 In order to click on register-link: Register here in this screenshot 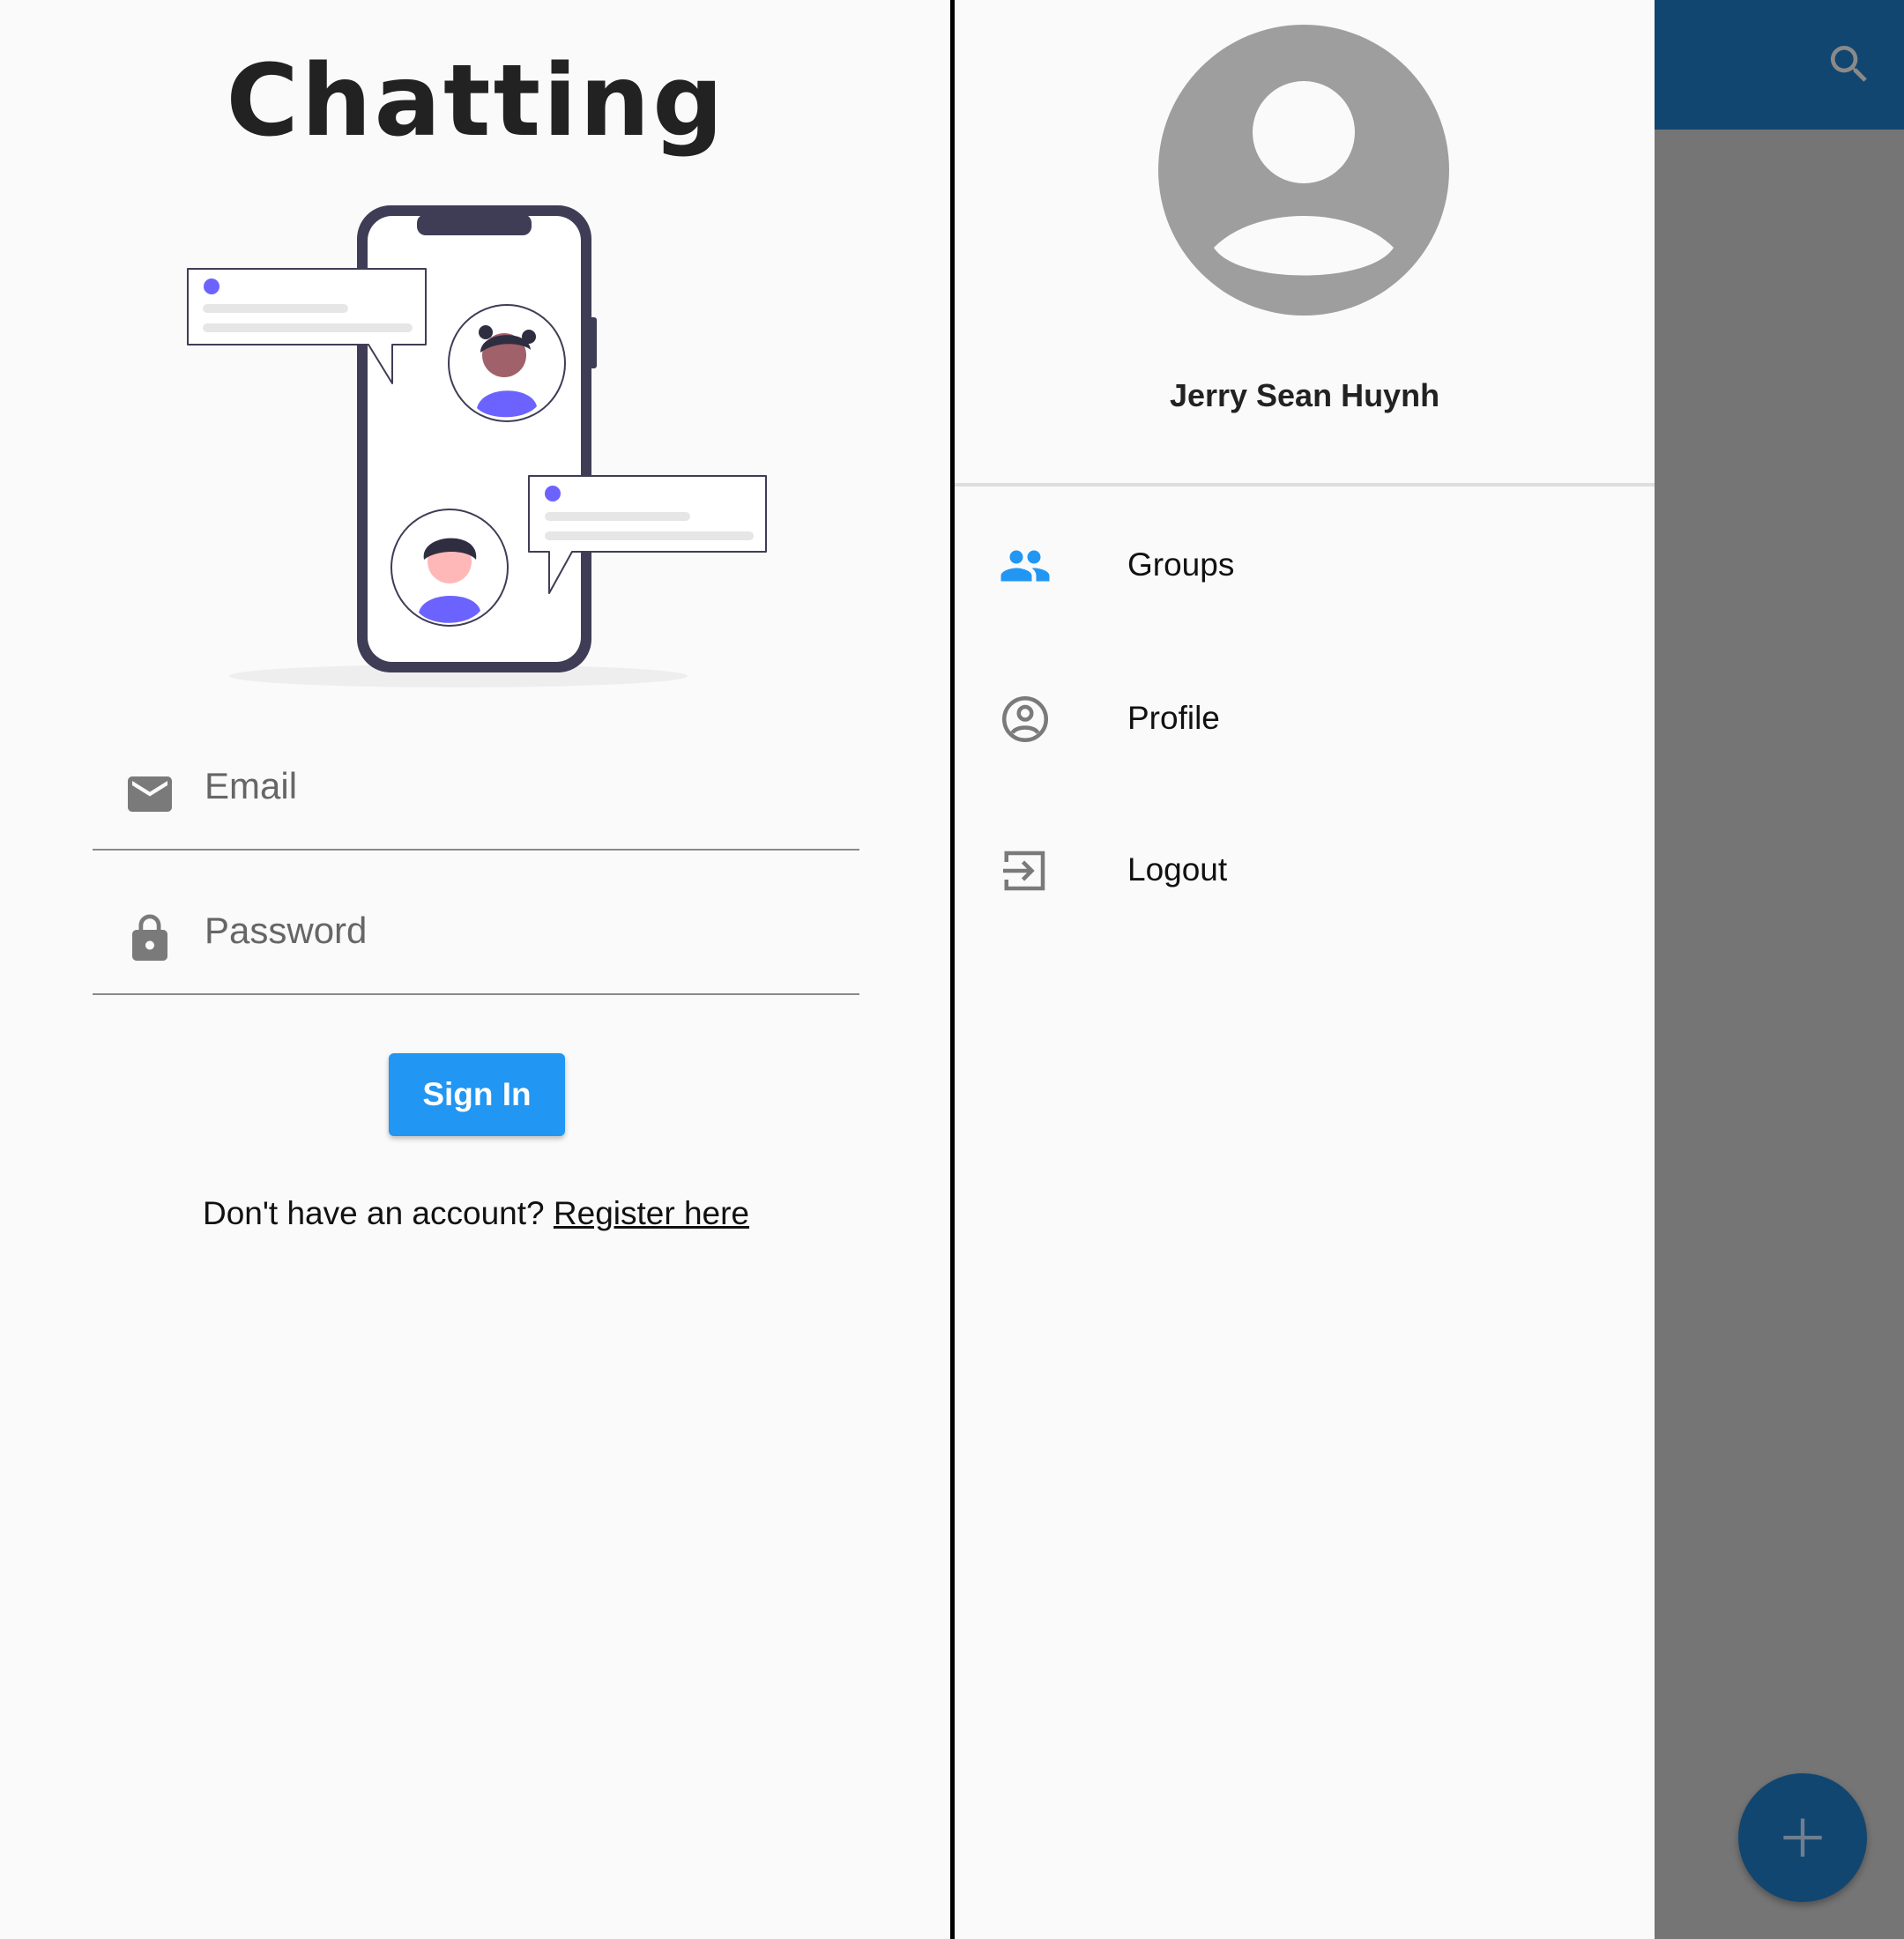, I will do `click(651, 1213)`.